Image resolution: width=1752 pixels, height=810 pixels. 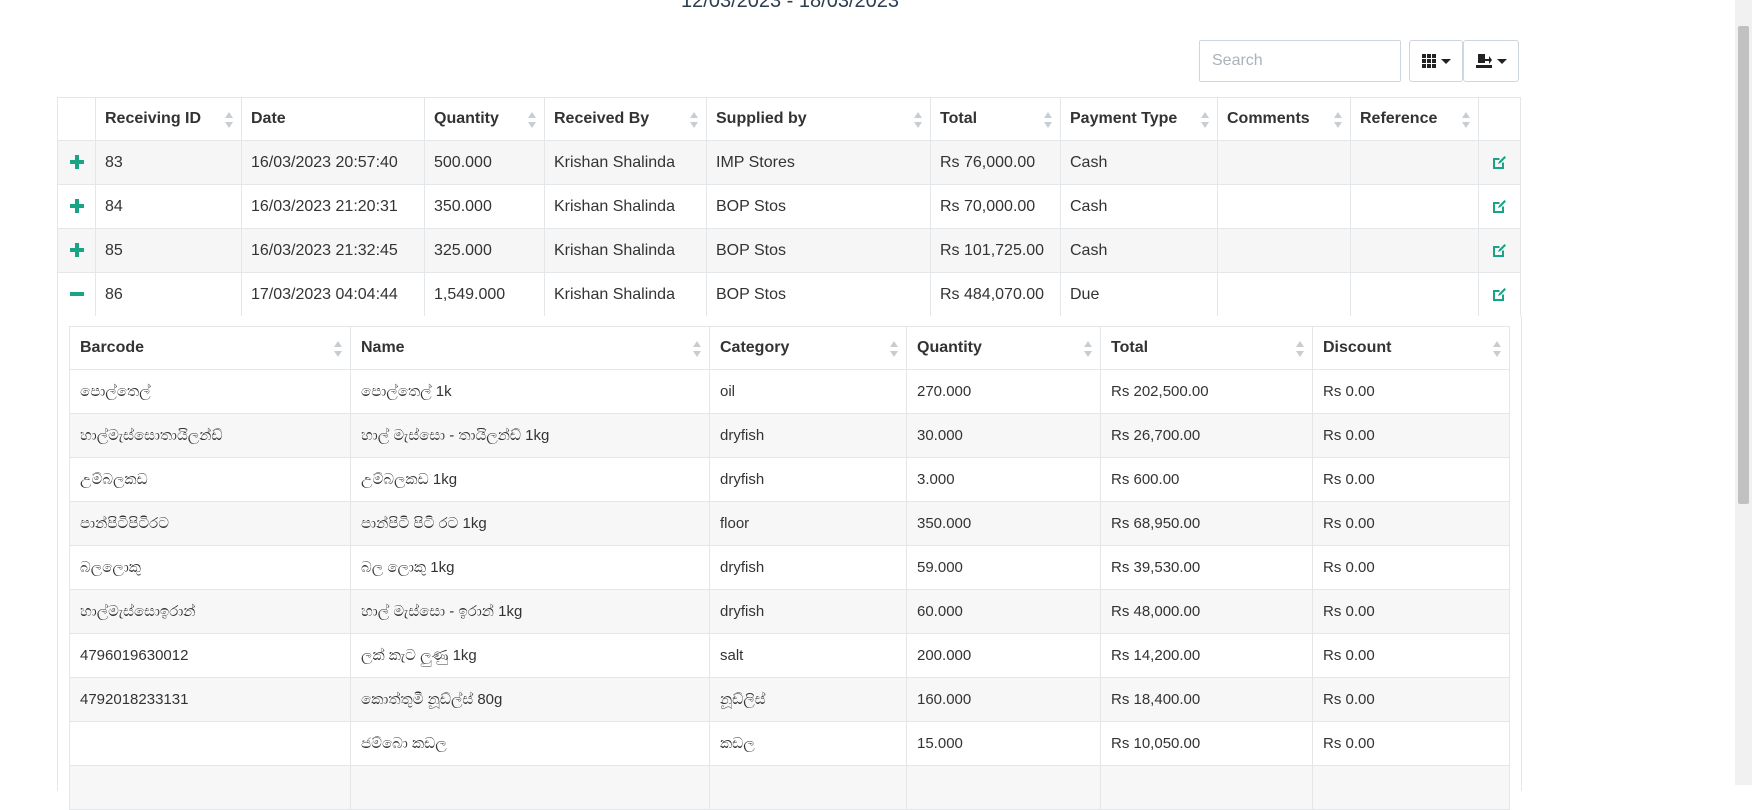 What do you see at coordinates (625, 162) in the screenshot?
I see `received-by-cell: Krishan Shalinda` at bounding box center [625, 162].